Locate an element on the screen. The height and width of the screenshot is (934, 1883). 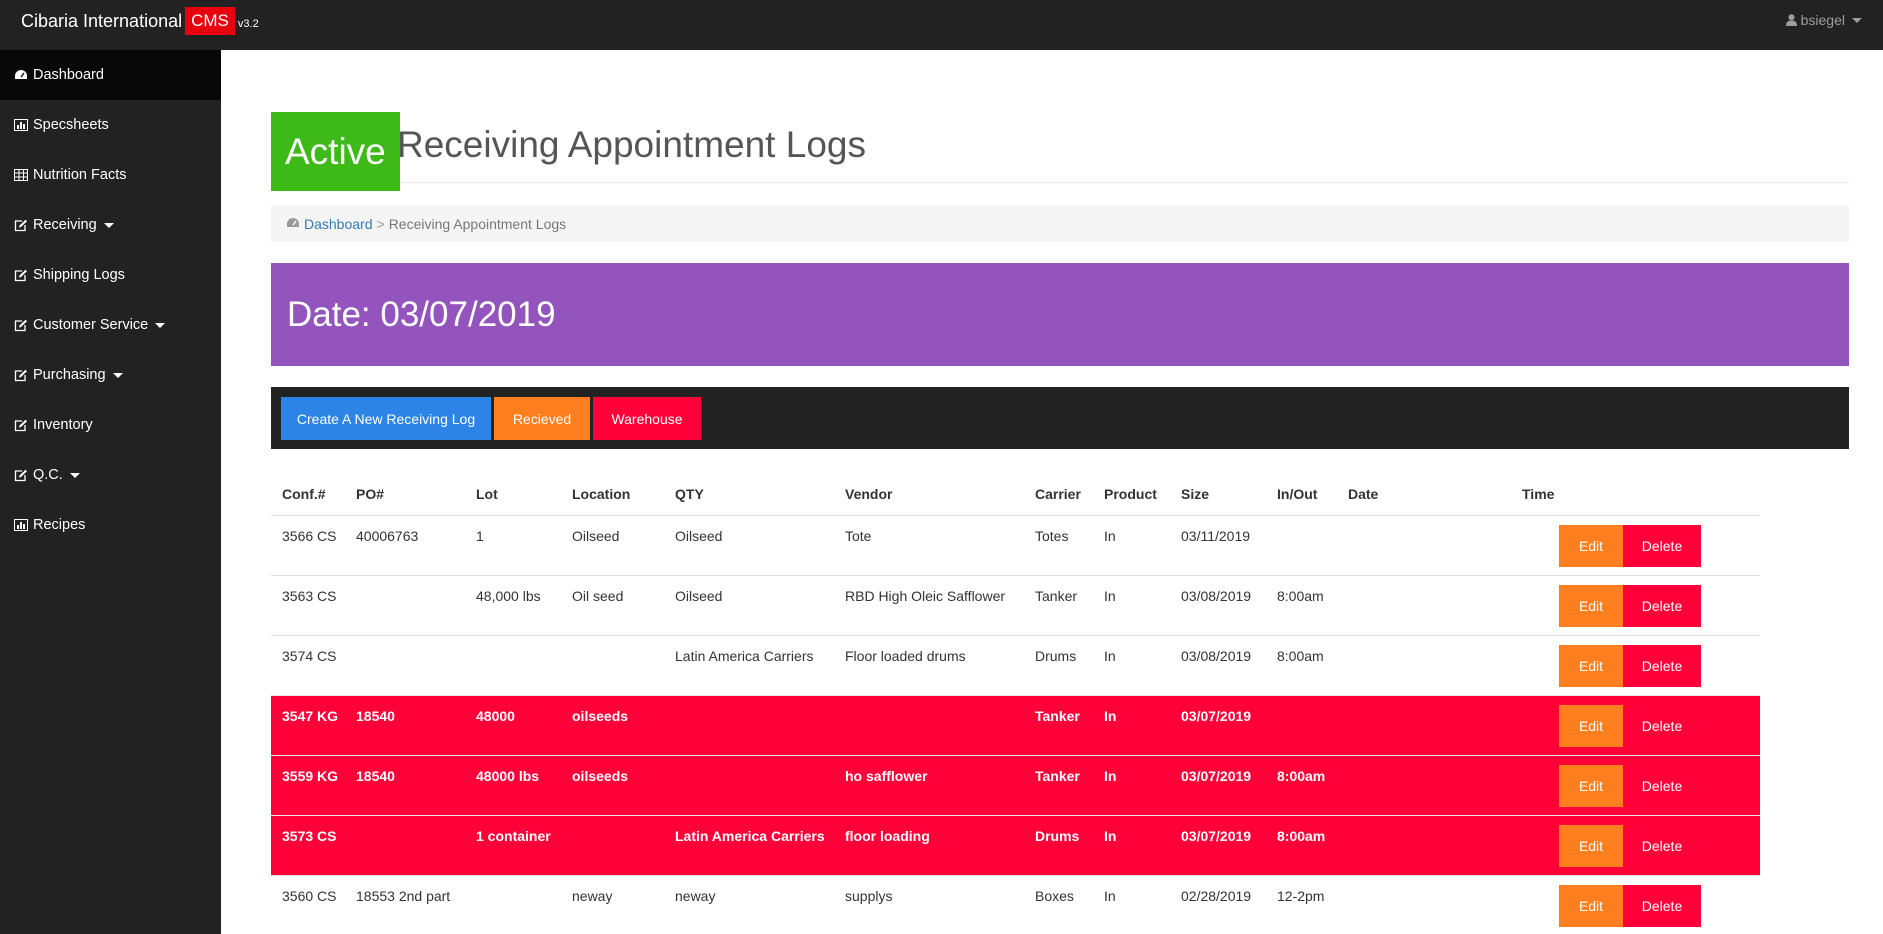
table-cell: Tote is located at coordinates (858, 536).